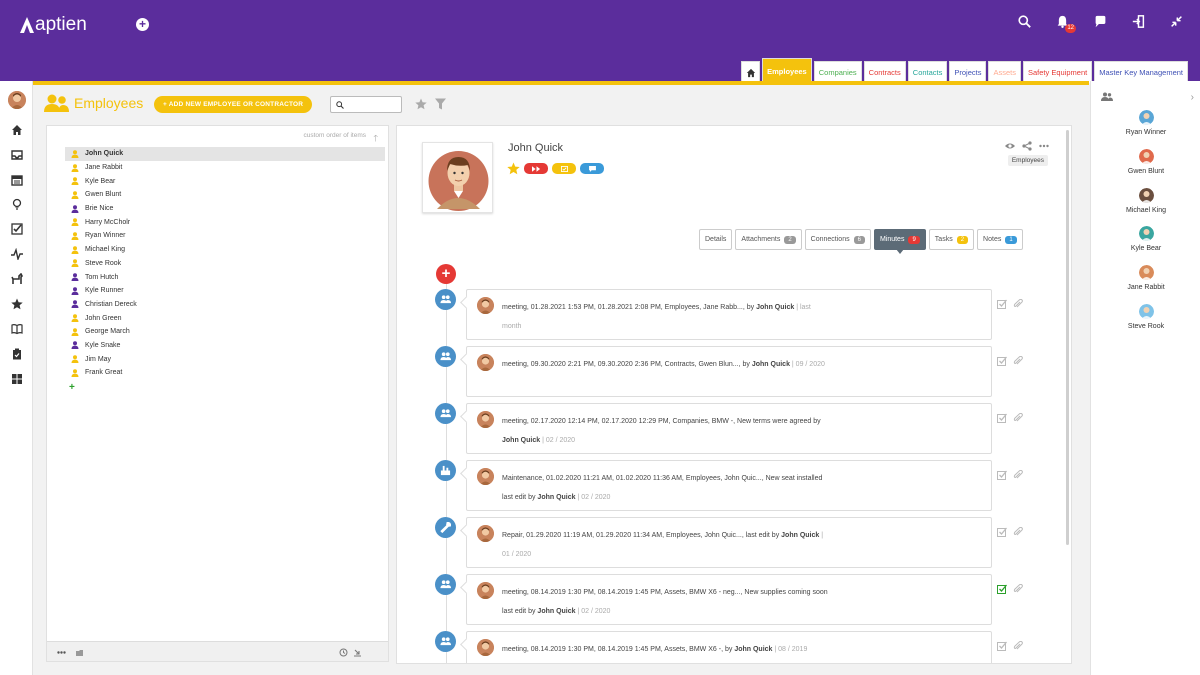 Image resolution: width=1200 pixels, height=675 pixels. I want to click on tab-contracts: Contracts, so click(884, 72).